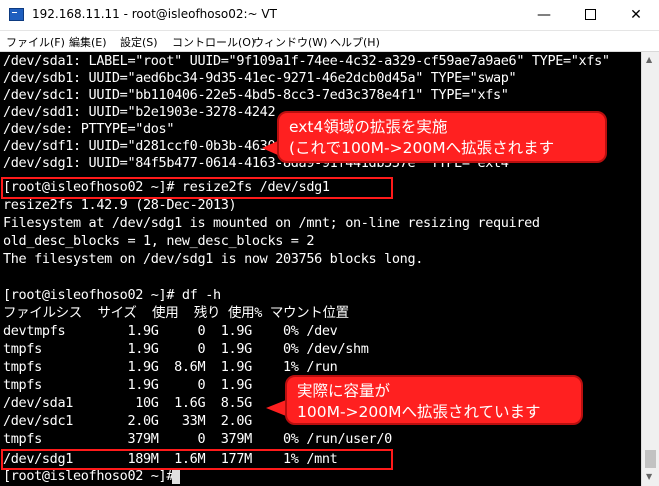 This screenshot has width=659, height=486. What do you see at coordinates (127, 385) in the screenshot?
I see `terminal-line: tmpfs 1.9G 0 1.9G` at bounding box center [127, 385].